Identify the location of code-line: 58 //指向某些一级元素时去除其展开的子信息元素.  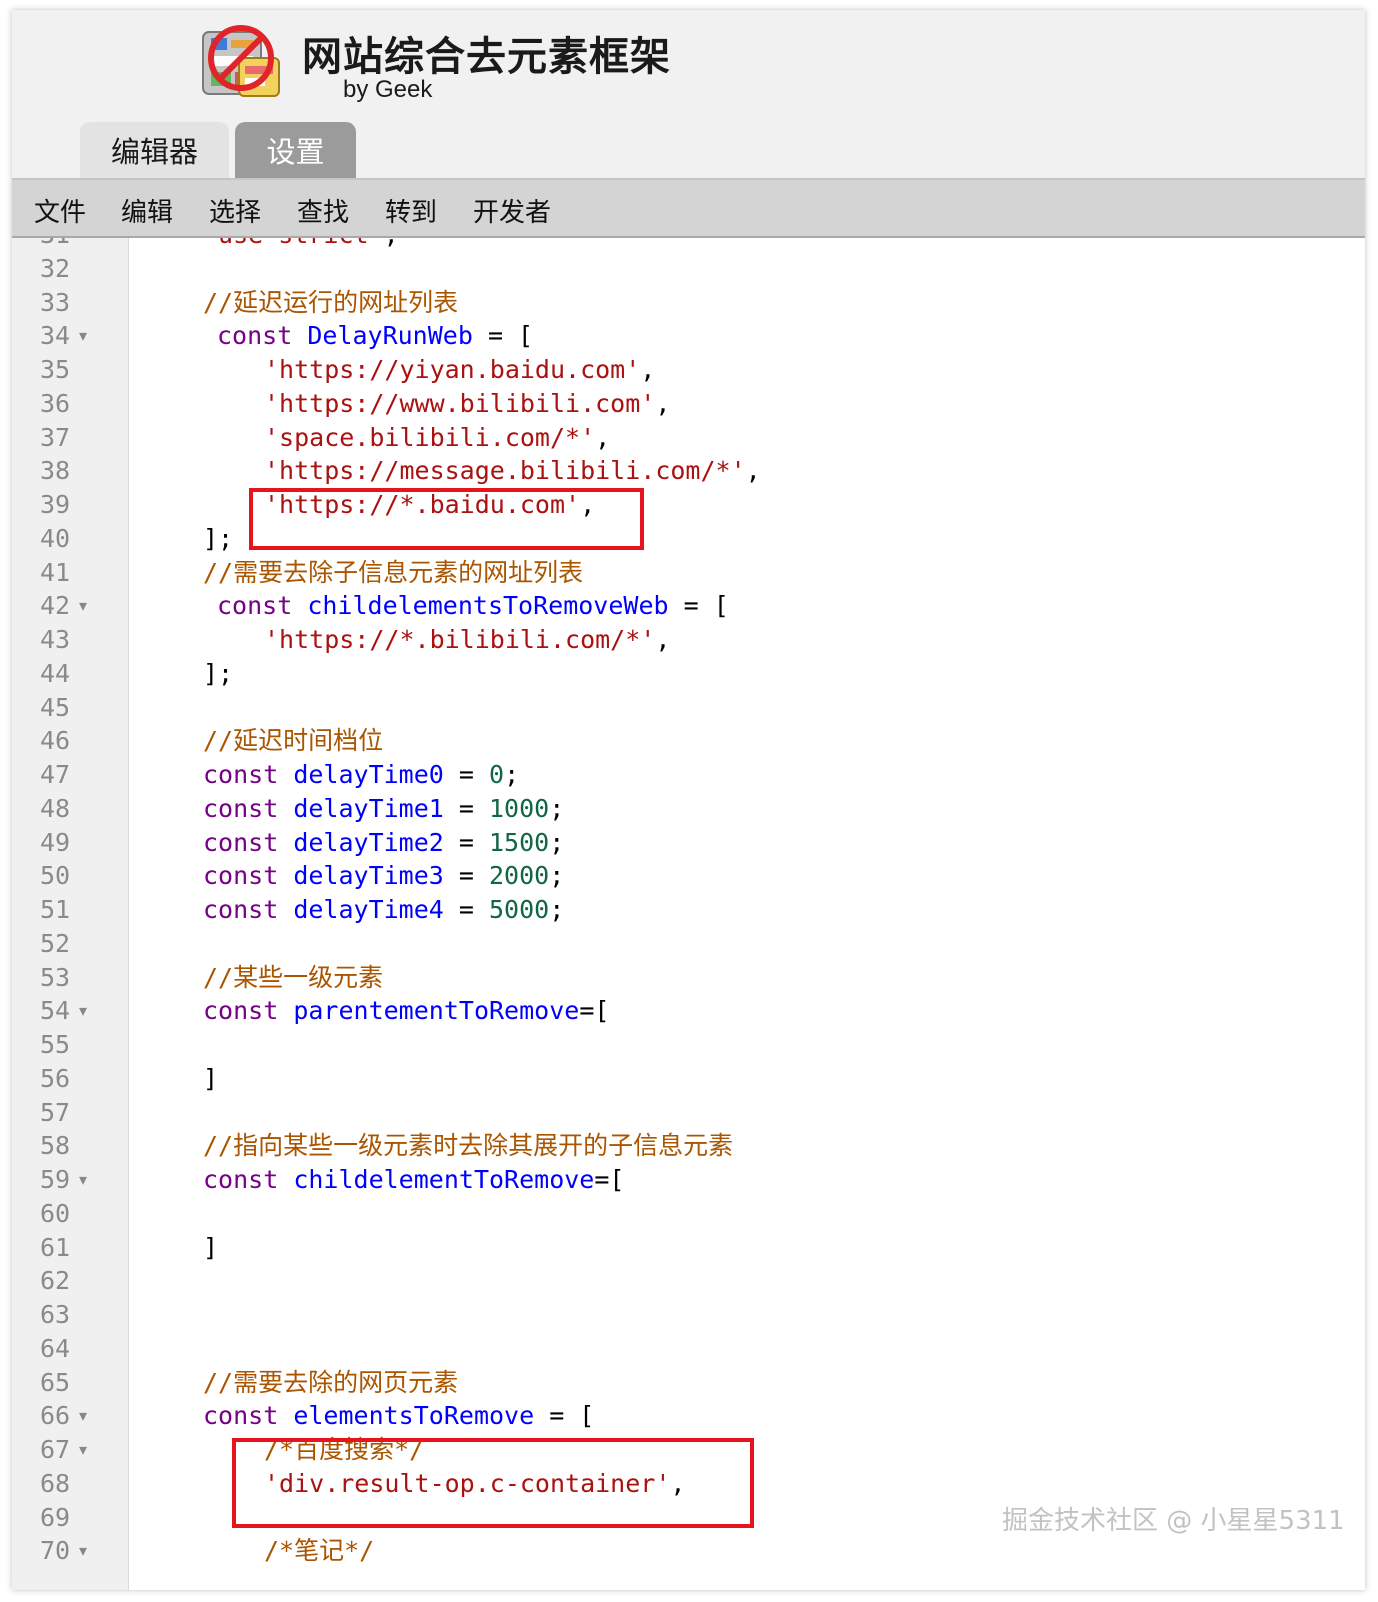
(688, 1146).